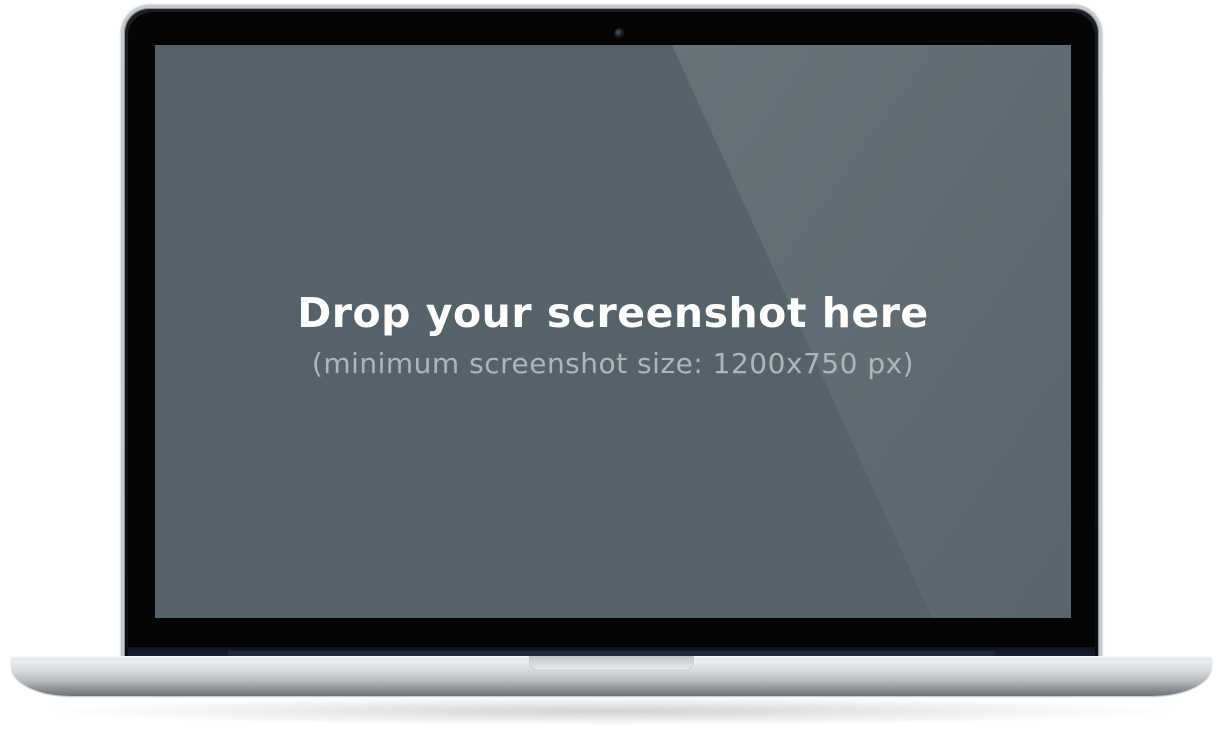  What do you see at coordinates (611, 663) in the screenshot?
I see `thumb-notch` at bounding box center [611, 663].